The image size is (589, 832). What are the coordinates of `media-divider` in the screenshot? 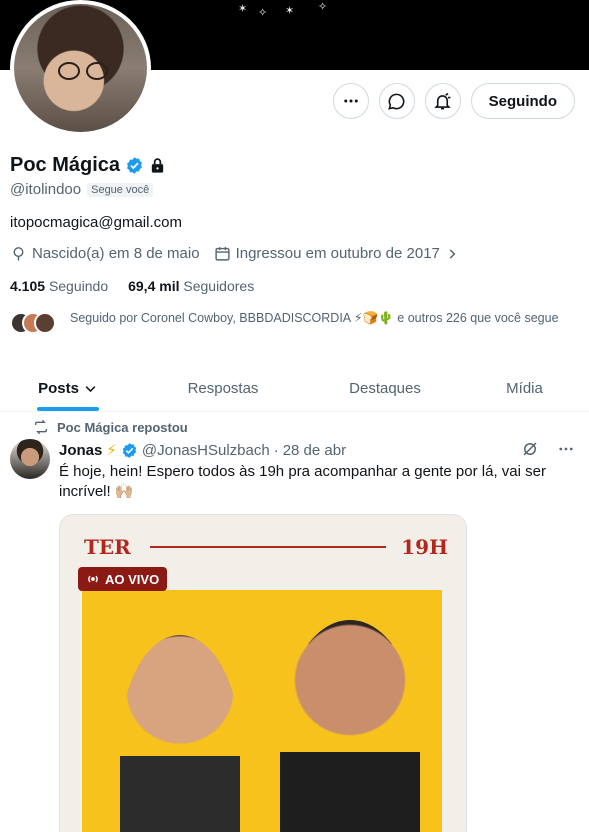 It's located at (268, 547).